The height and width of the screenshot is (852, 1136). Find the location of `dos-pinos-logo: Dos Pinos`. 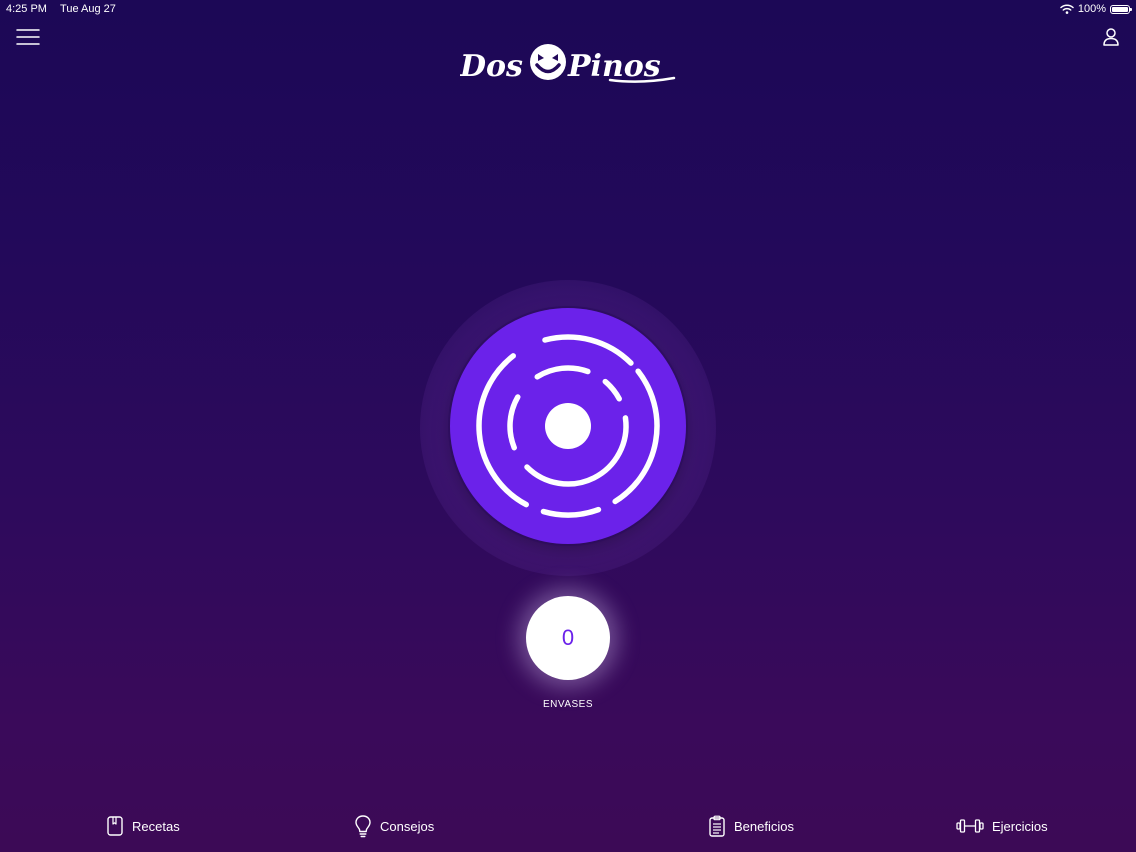

dos-pinos-logo: Dos Pinos is located at coordinates (567, 63).